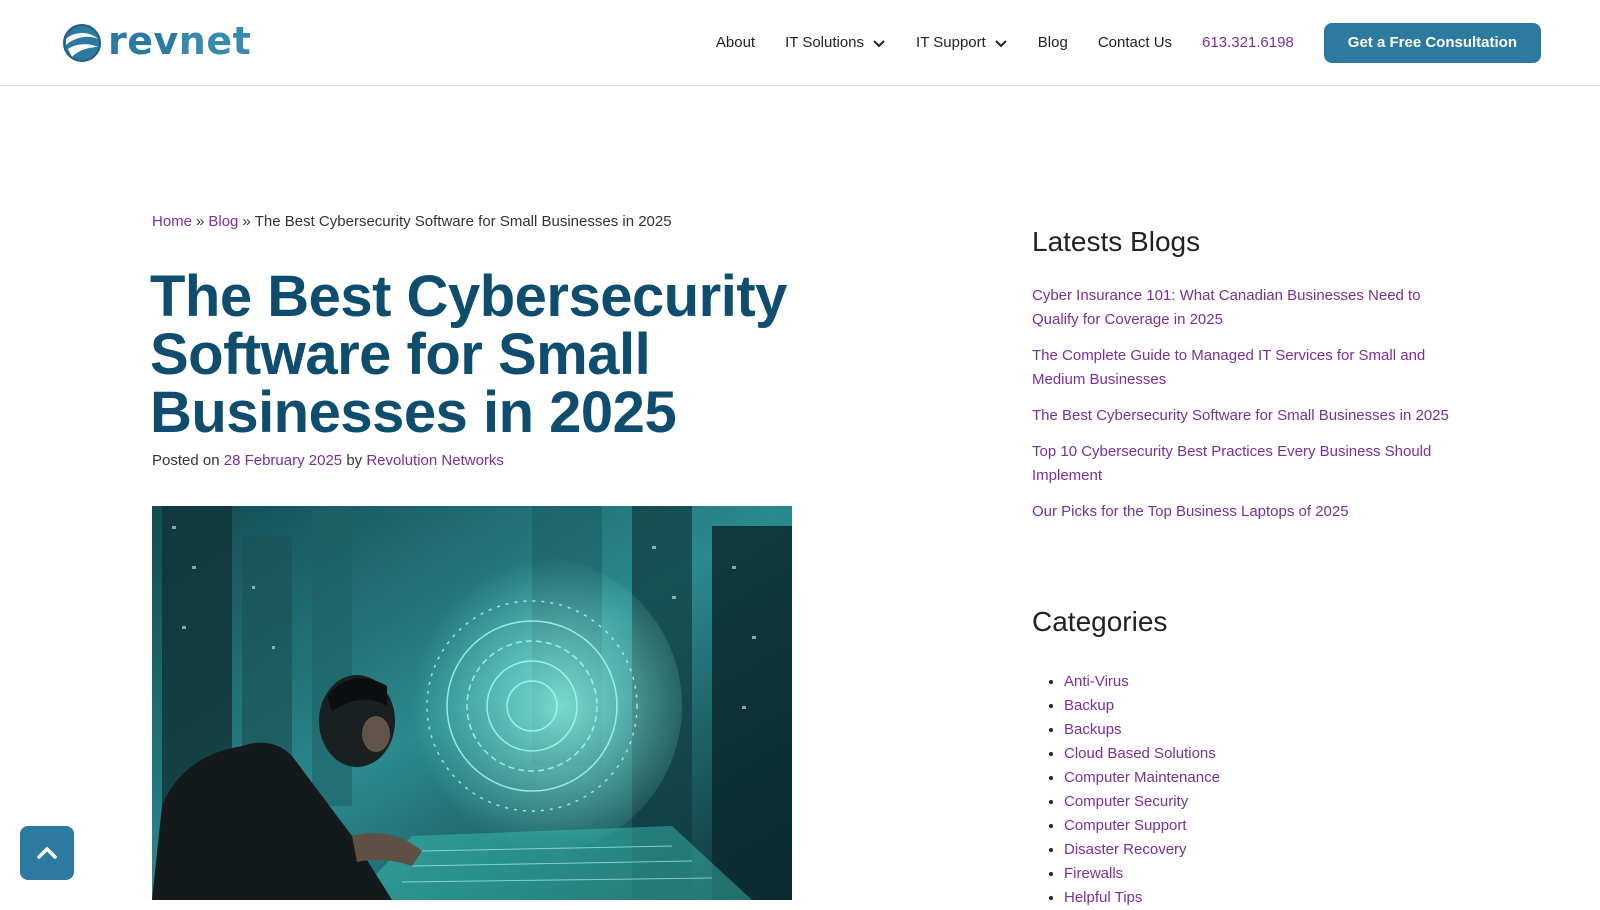 The height and width of the screenshot is (910, 1600). Describe the element at coordinates (186, 460) in the screenshot. I see `posted-on-label: Posted on` at that location.